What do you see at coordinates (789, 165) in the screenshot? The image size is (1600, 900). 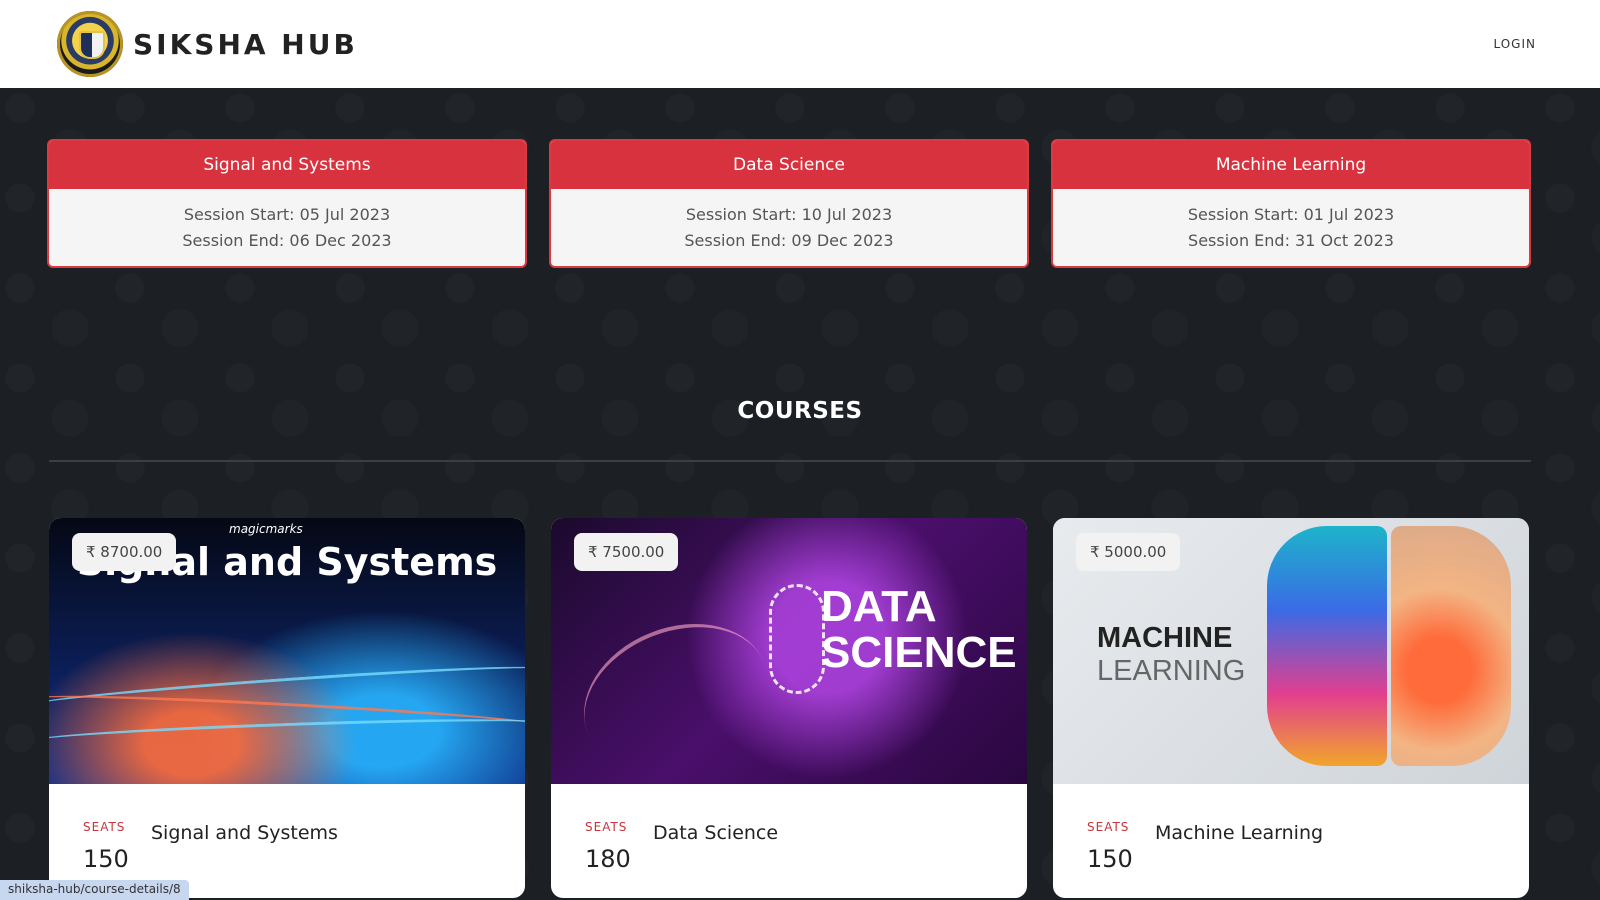 I see `session-title: Data Science` at bounding box center [789, 165].